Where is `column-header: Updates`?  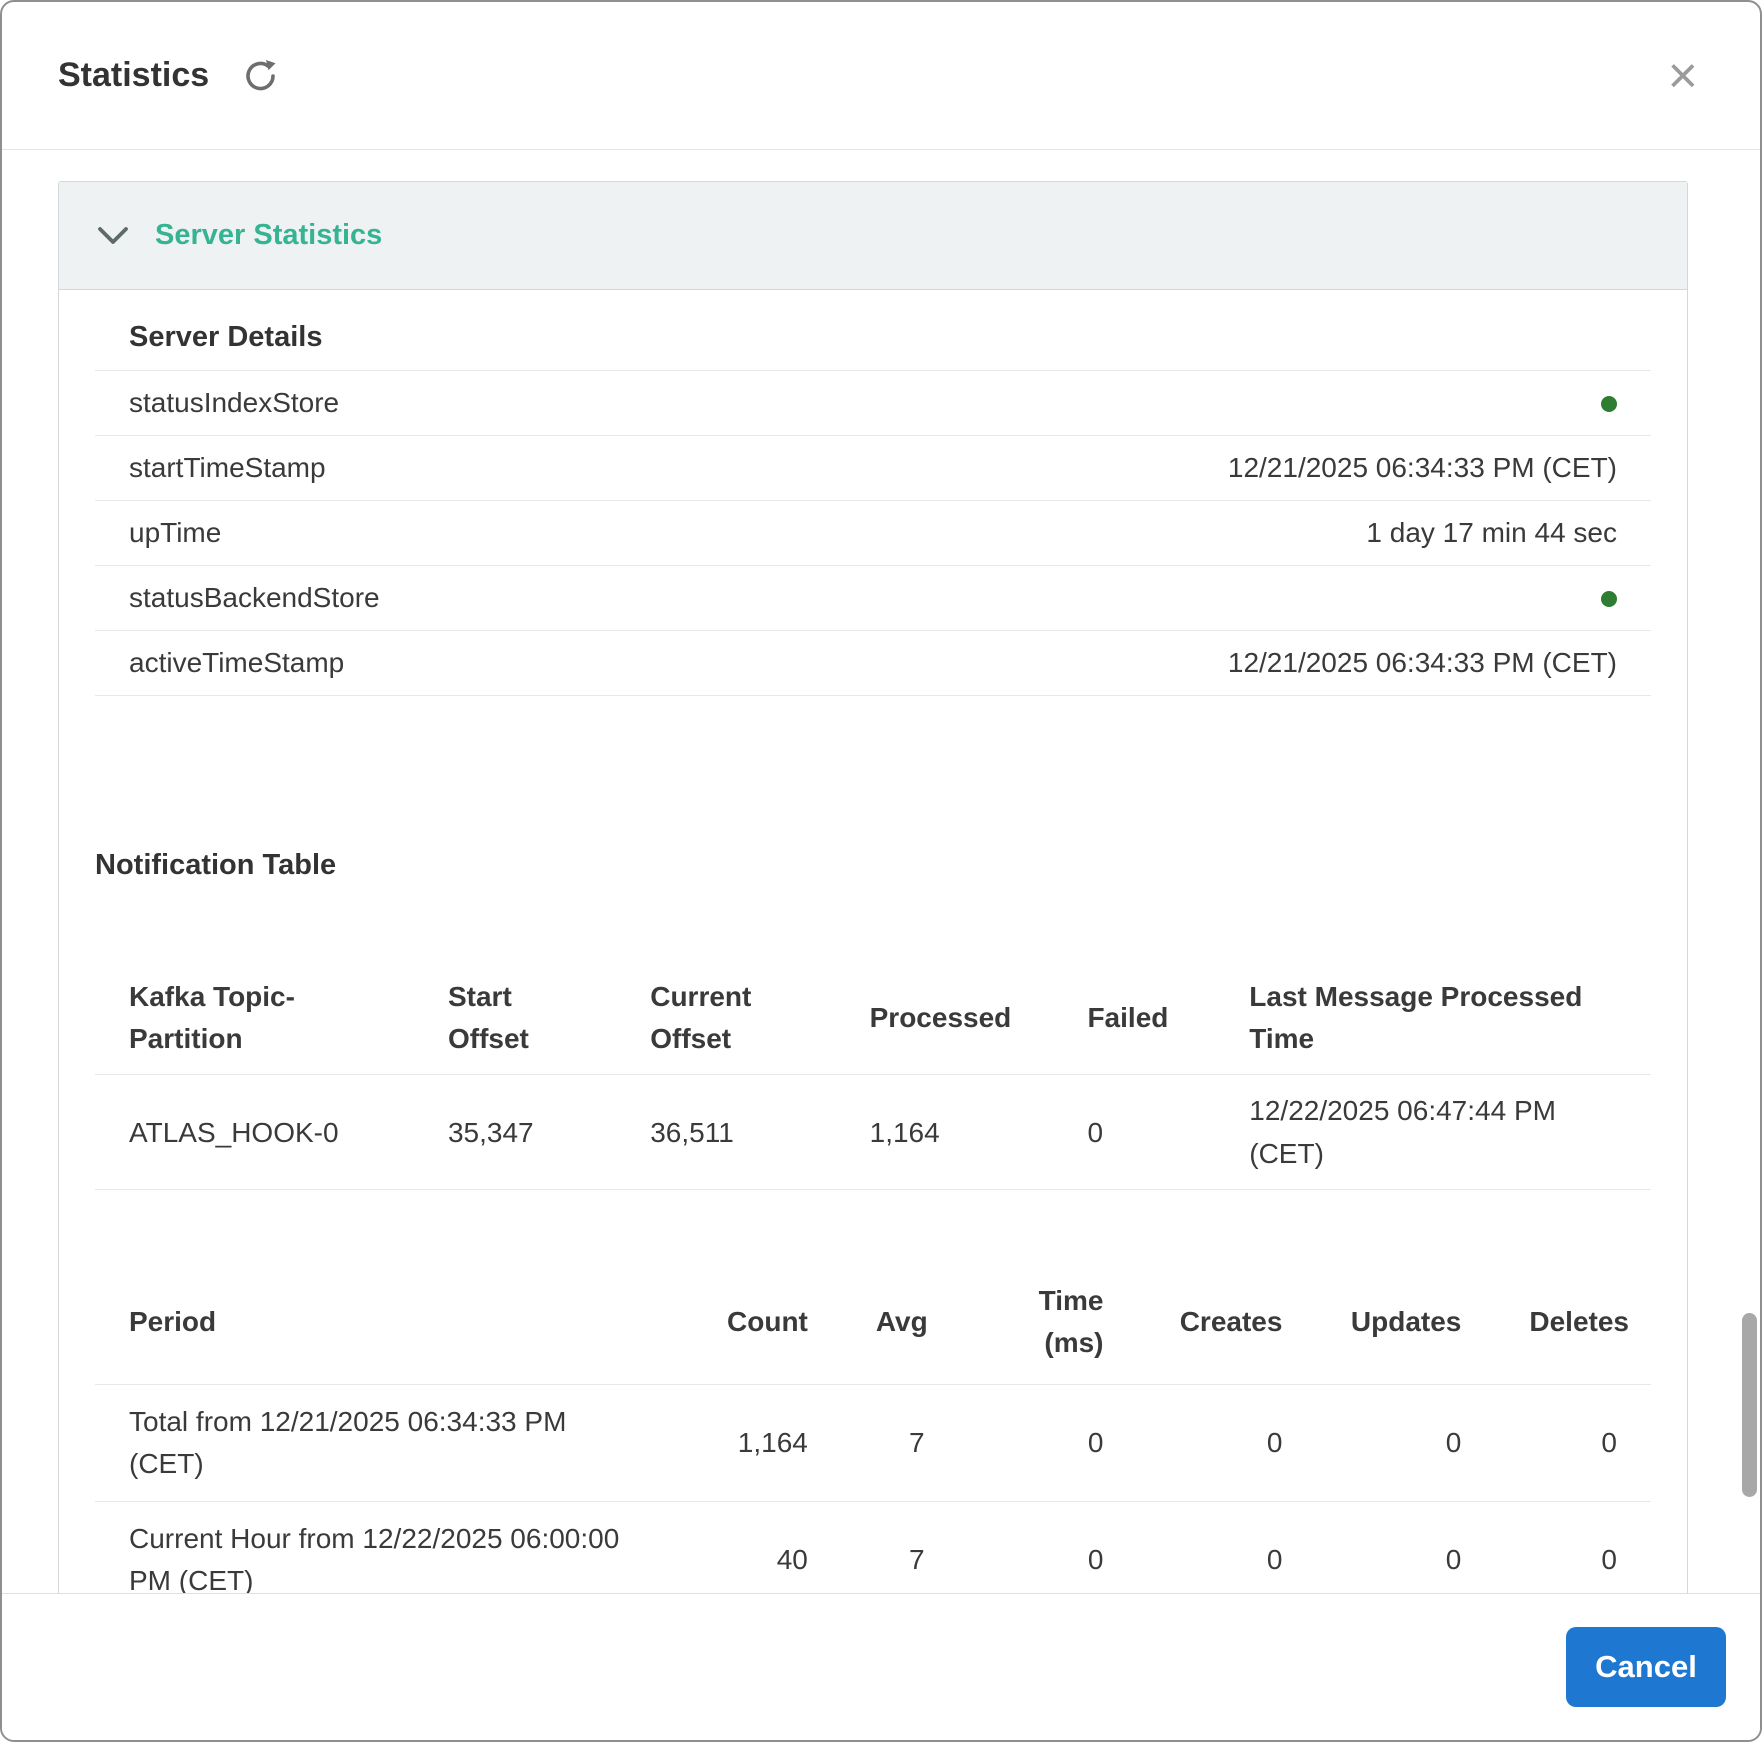 column-header: Updates is located at coordinates (1406, 1322).